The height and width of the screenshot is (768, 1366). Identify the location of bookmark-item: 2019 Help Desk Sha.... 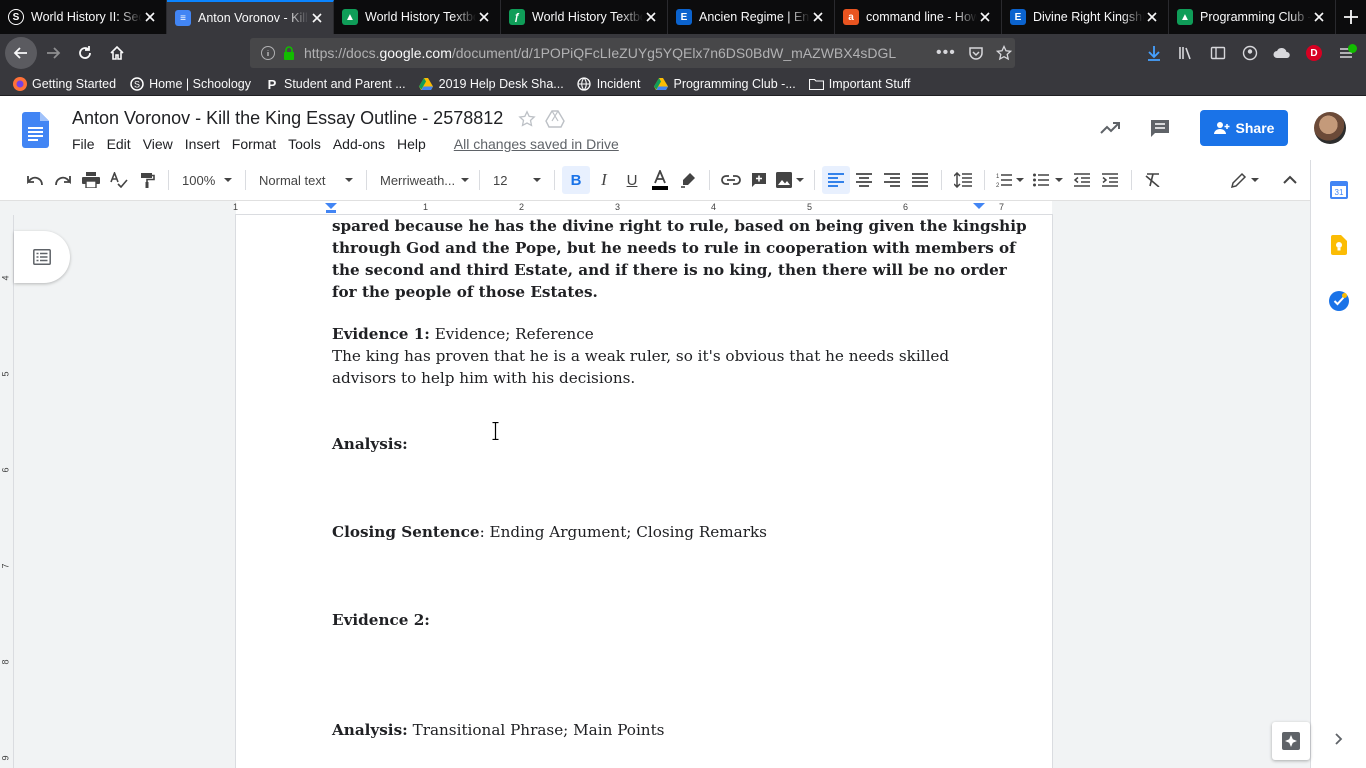
(491, 83).